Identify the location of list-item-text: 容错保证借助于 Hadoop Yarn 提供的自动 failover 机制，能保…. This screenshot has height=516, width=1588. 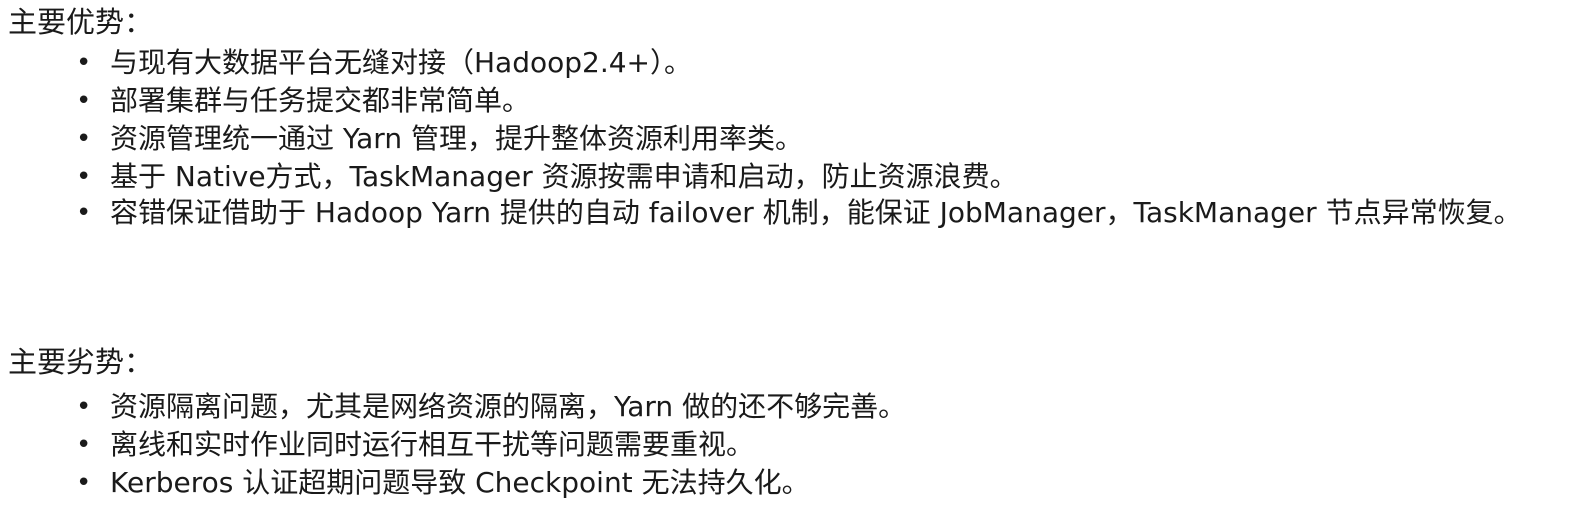
(816, 212).